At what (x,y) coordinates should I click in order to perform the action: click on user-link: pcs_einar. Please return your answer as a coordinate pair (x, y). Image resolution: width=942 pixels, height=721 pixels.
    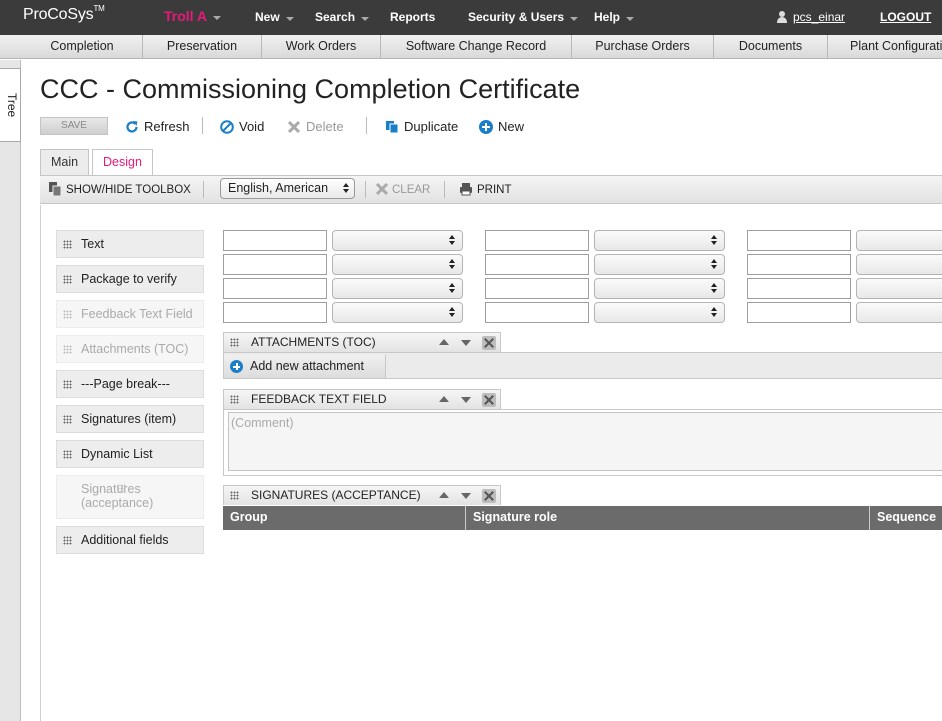
    Looking at the image, I should click on (811, 17).